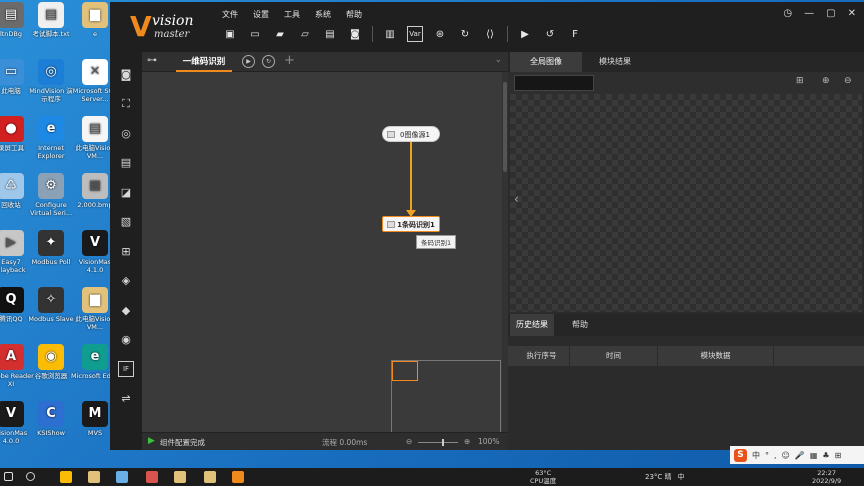 Image resolution: width=864 pixels, height=486 pixels. Describe the element at coordinates (826, 81) in the screenshot. I see `zoom-in-image-icon: ⊕` at that location.